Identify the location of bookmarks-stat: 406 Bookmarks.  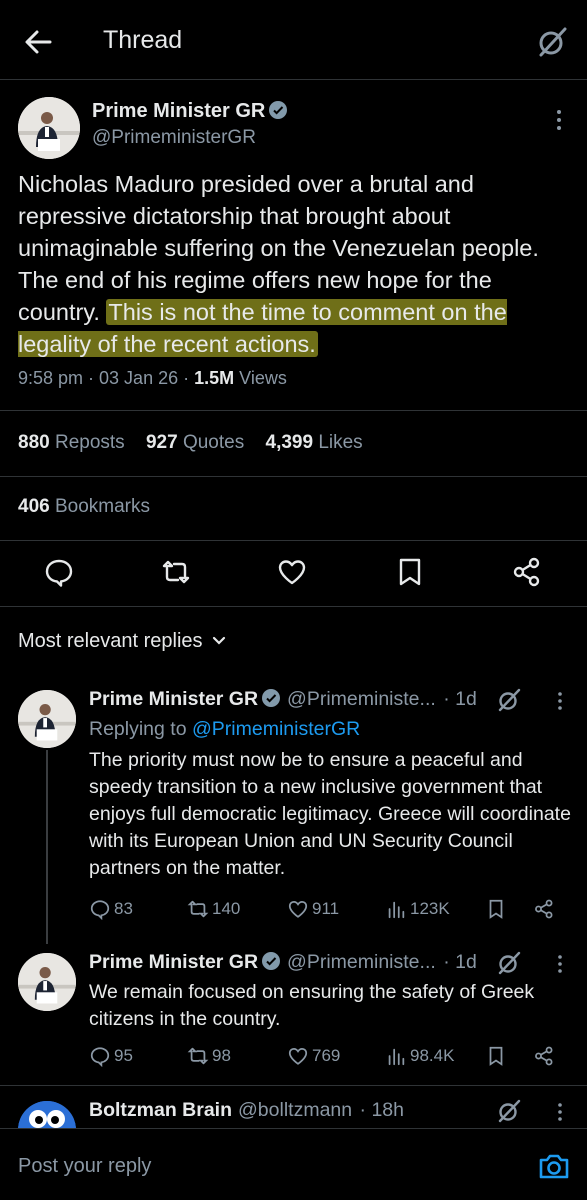
(84, 507).